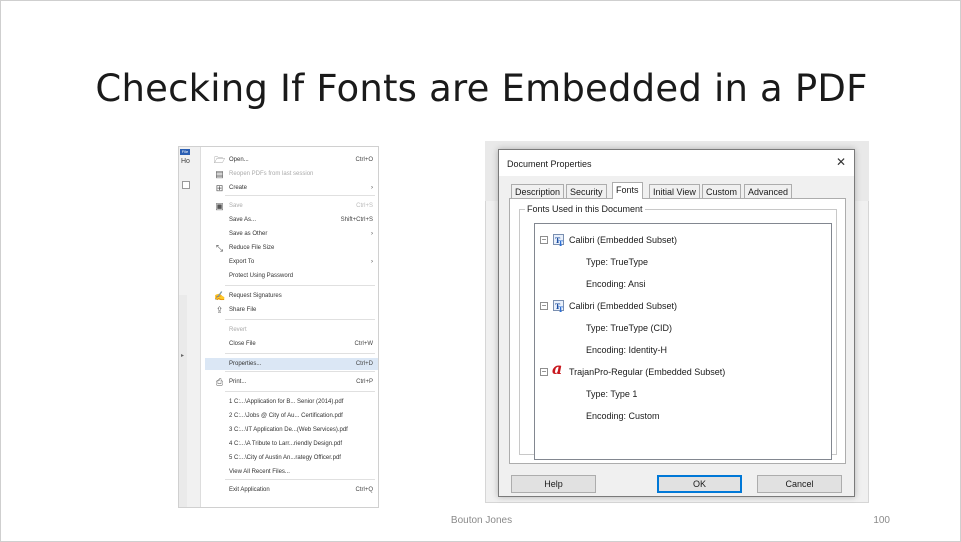  What do you see at coordinates (291, 262) in the screenshot?
I see `menu-item-export-to: Export To ›` at bounding box center [291, 262].